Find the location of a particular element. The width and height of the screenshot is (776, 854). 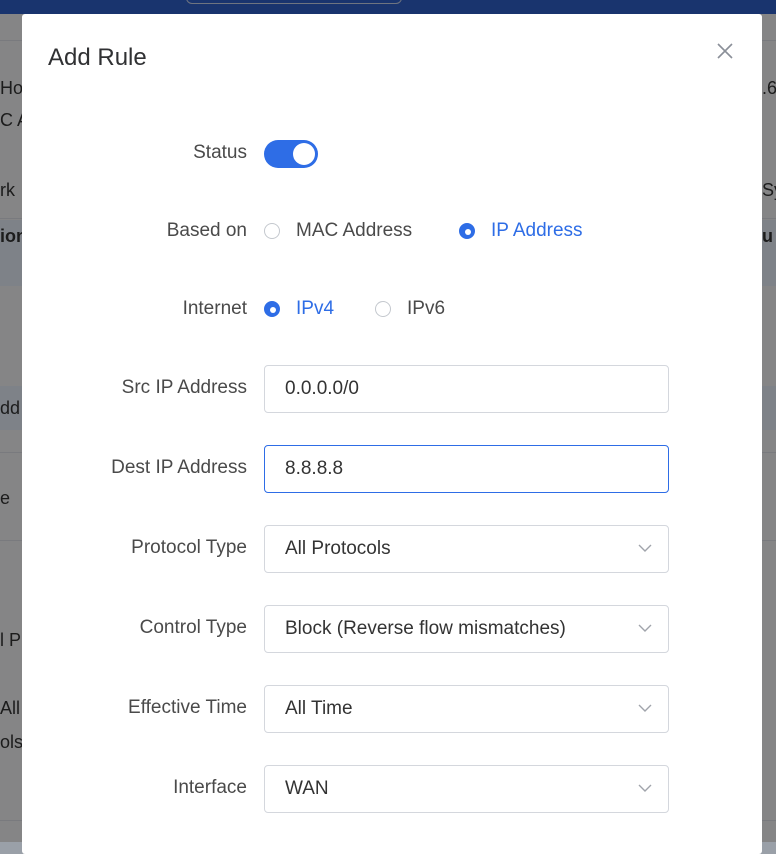

dest-ip-row: Dest IP Address 8.8.8.8 is located at coordinates (392, 469).